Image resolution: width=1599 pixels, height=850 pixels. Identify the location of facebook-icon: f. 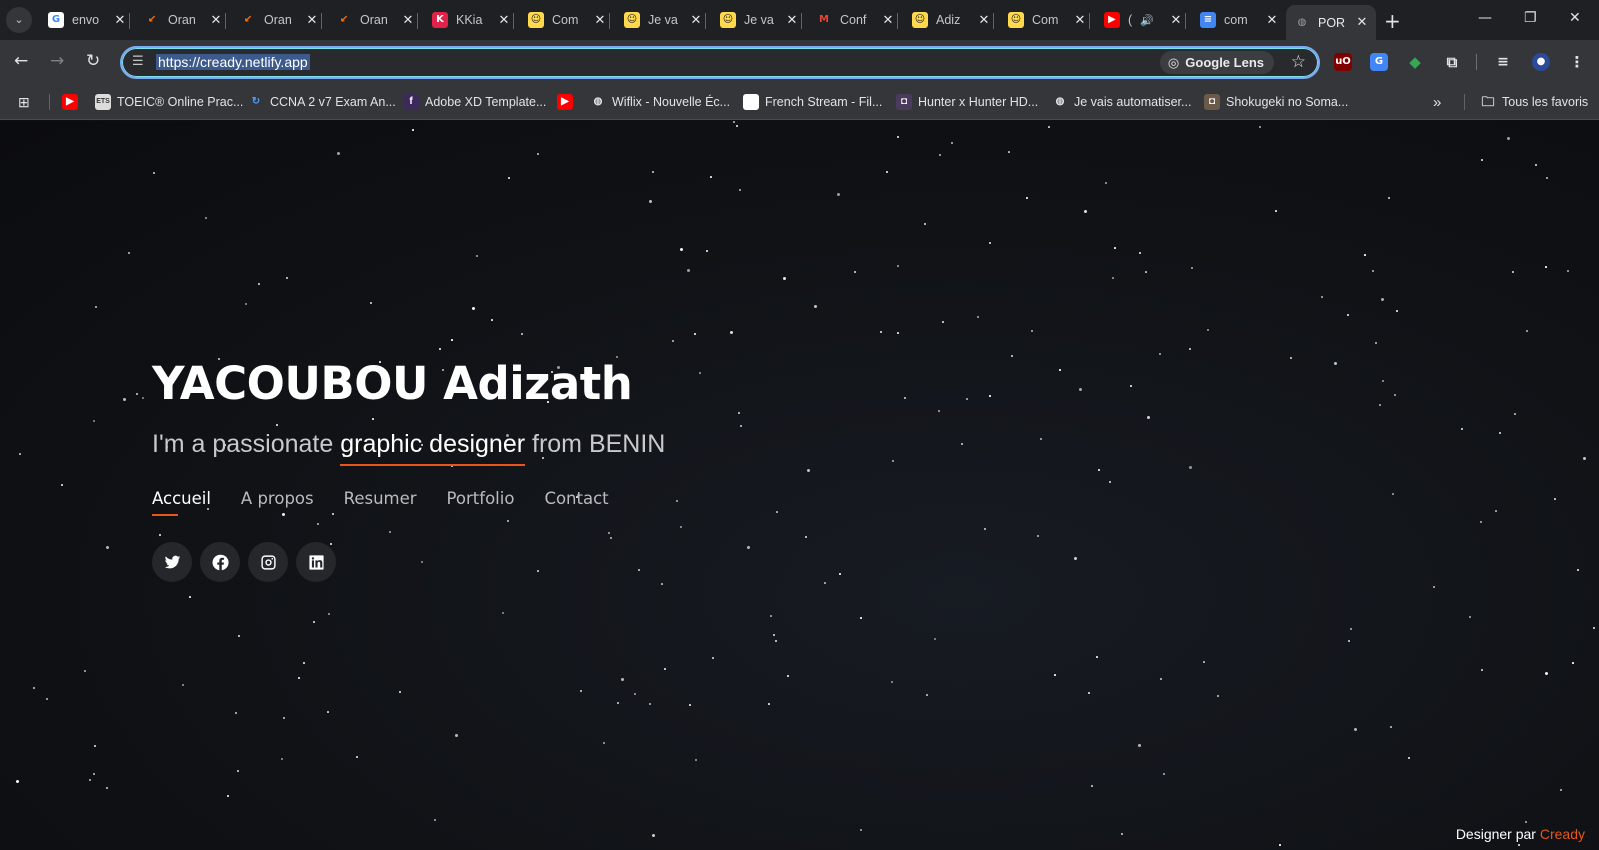
(411, 102).